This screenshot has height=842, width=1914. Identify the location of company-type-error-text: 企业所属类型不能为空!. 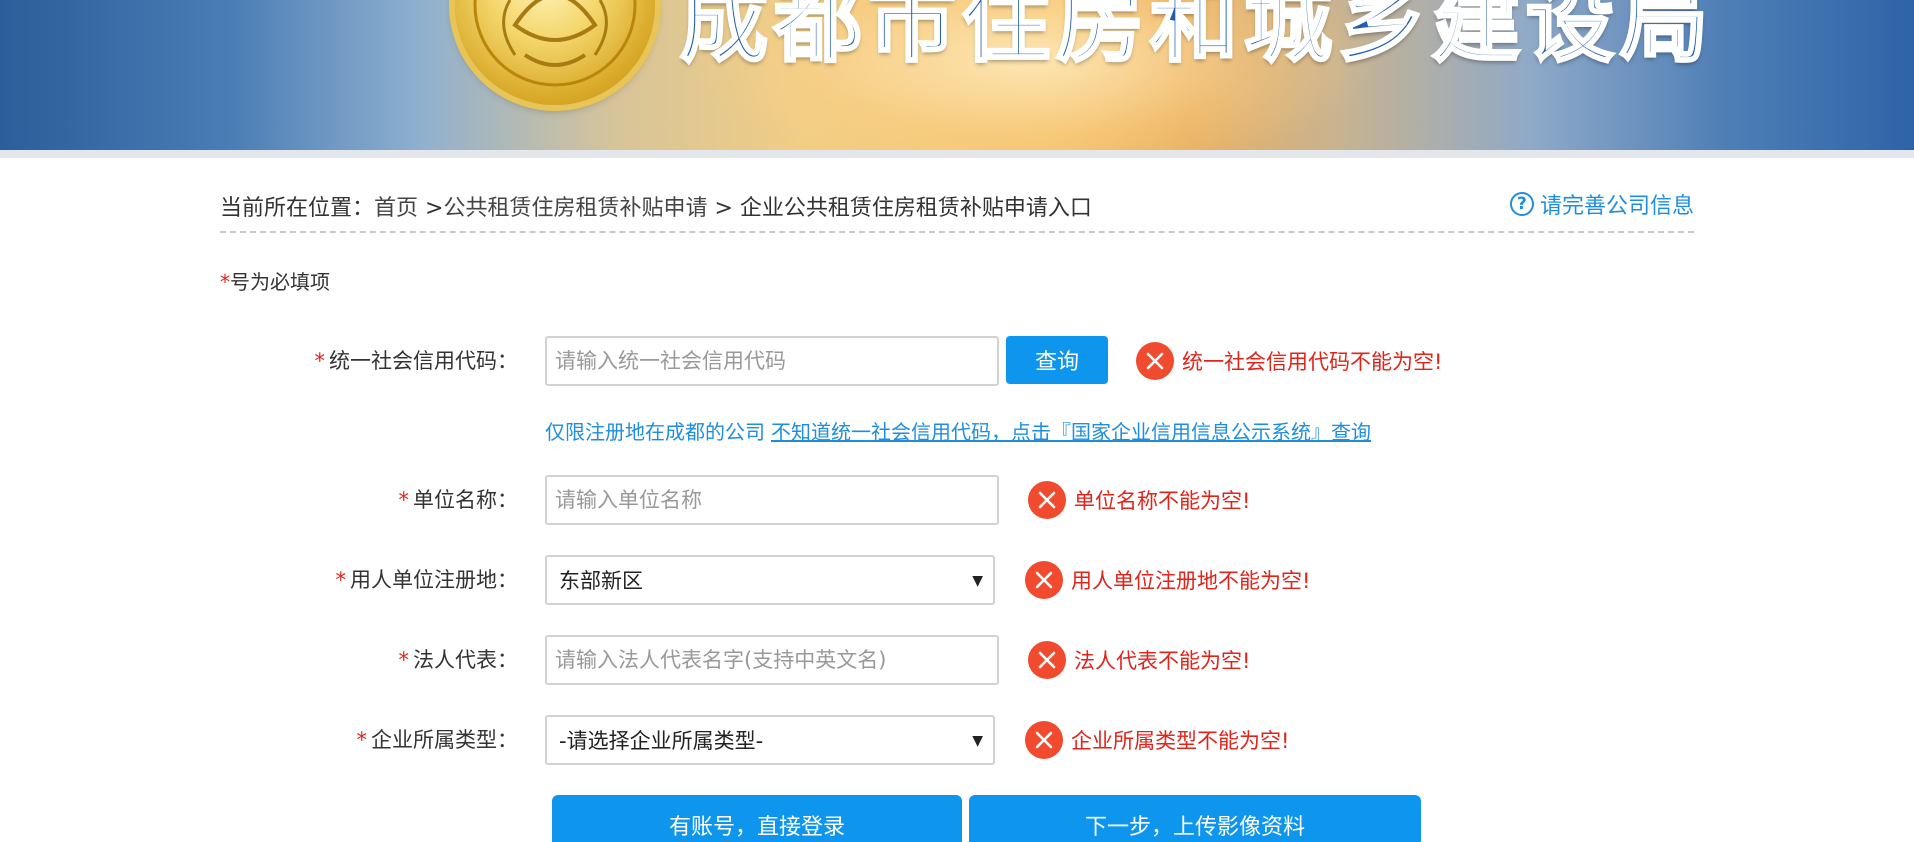
(1180, 741).